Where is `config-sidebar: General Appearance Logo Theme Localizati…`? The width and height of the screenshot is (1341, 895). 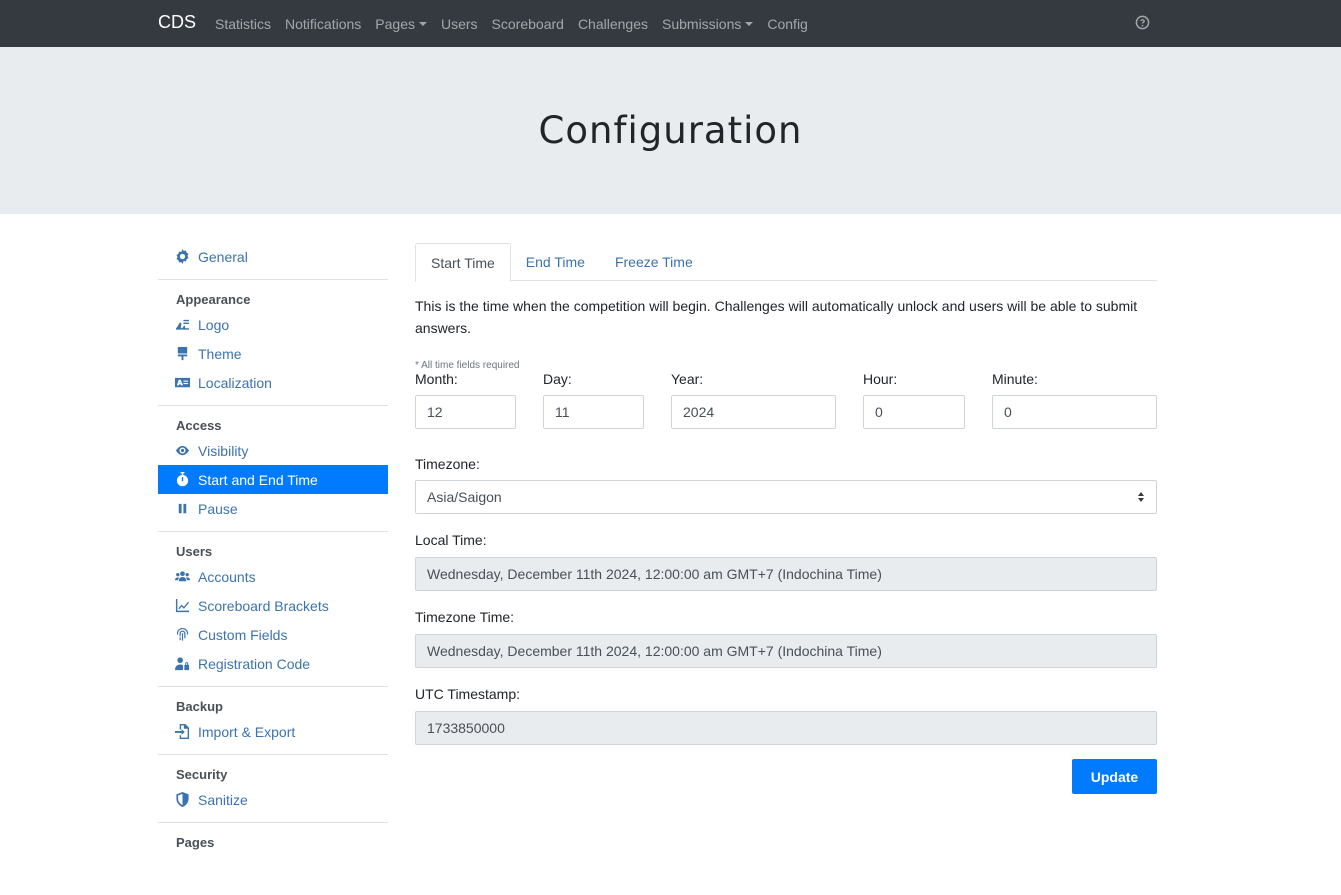 config-sidebar: General Appearance Logo Theme Localizati… is located at coordinates (273, 546).